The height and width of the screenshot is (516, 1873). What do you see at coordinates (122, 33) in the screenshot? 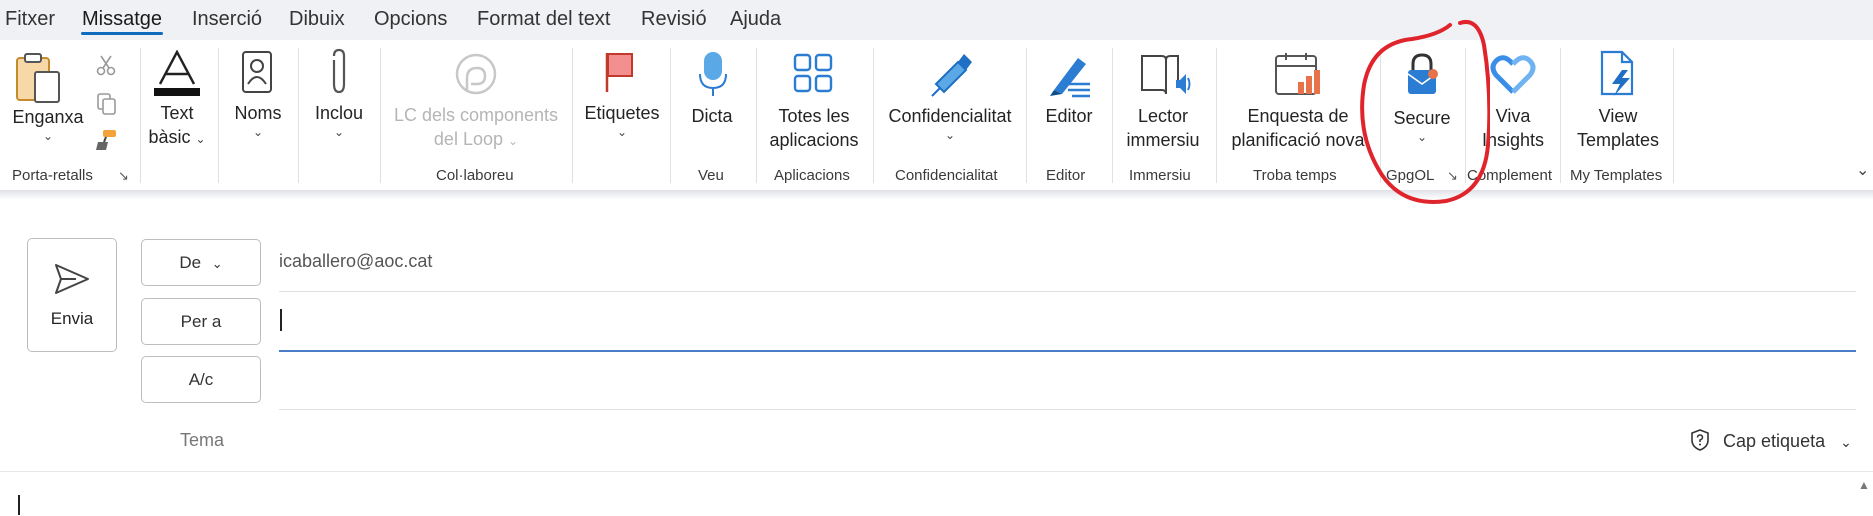
I see `active-tab-indicator` at bounding box center [122, 33].